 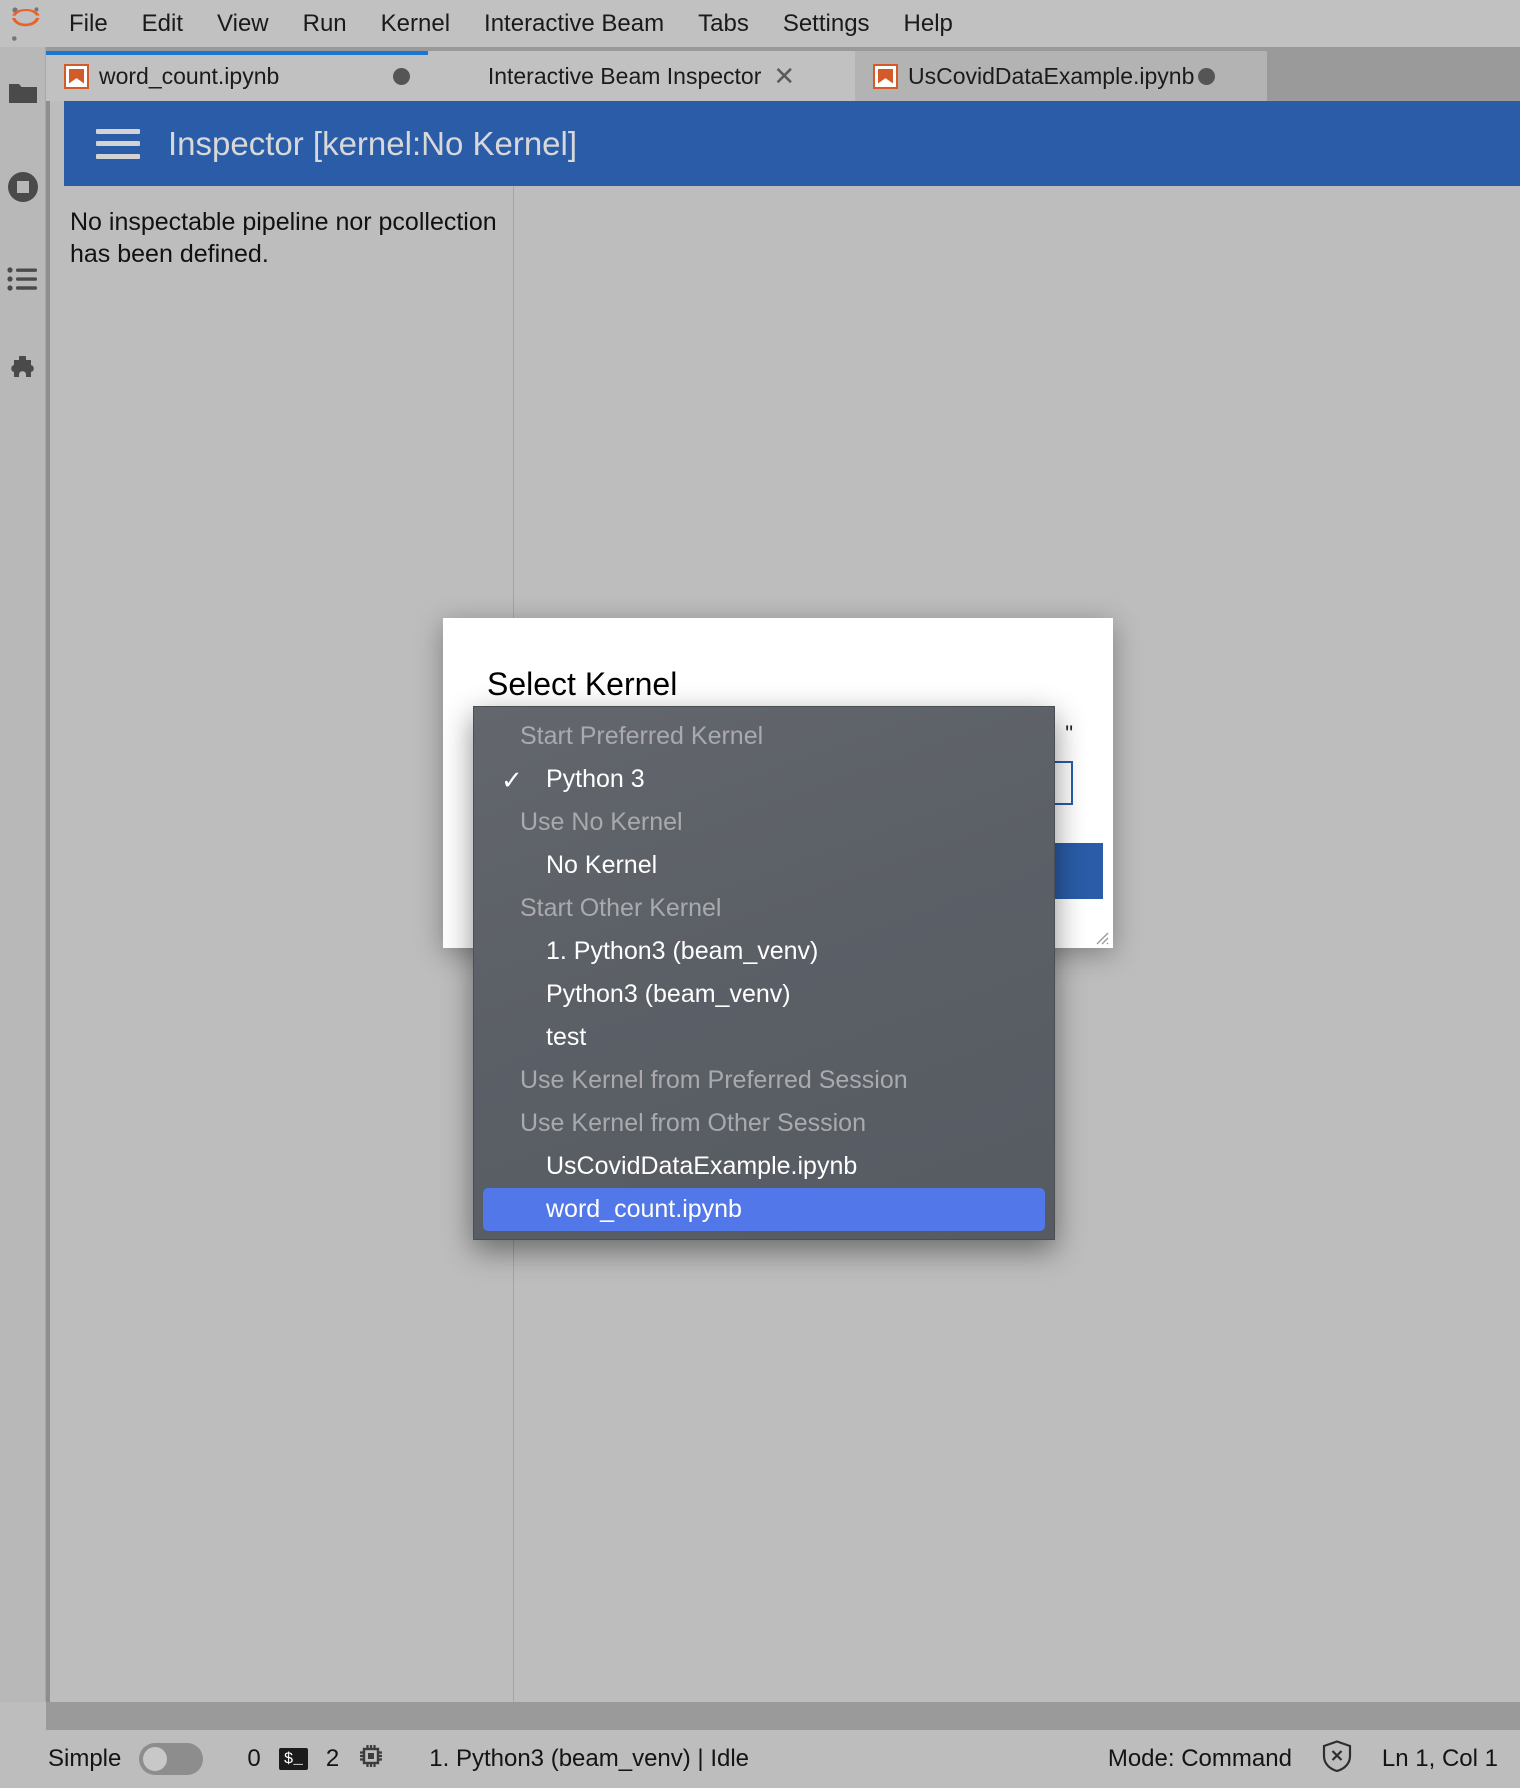 I want to click on menu-help: Help, so click(x=928, y=23).